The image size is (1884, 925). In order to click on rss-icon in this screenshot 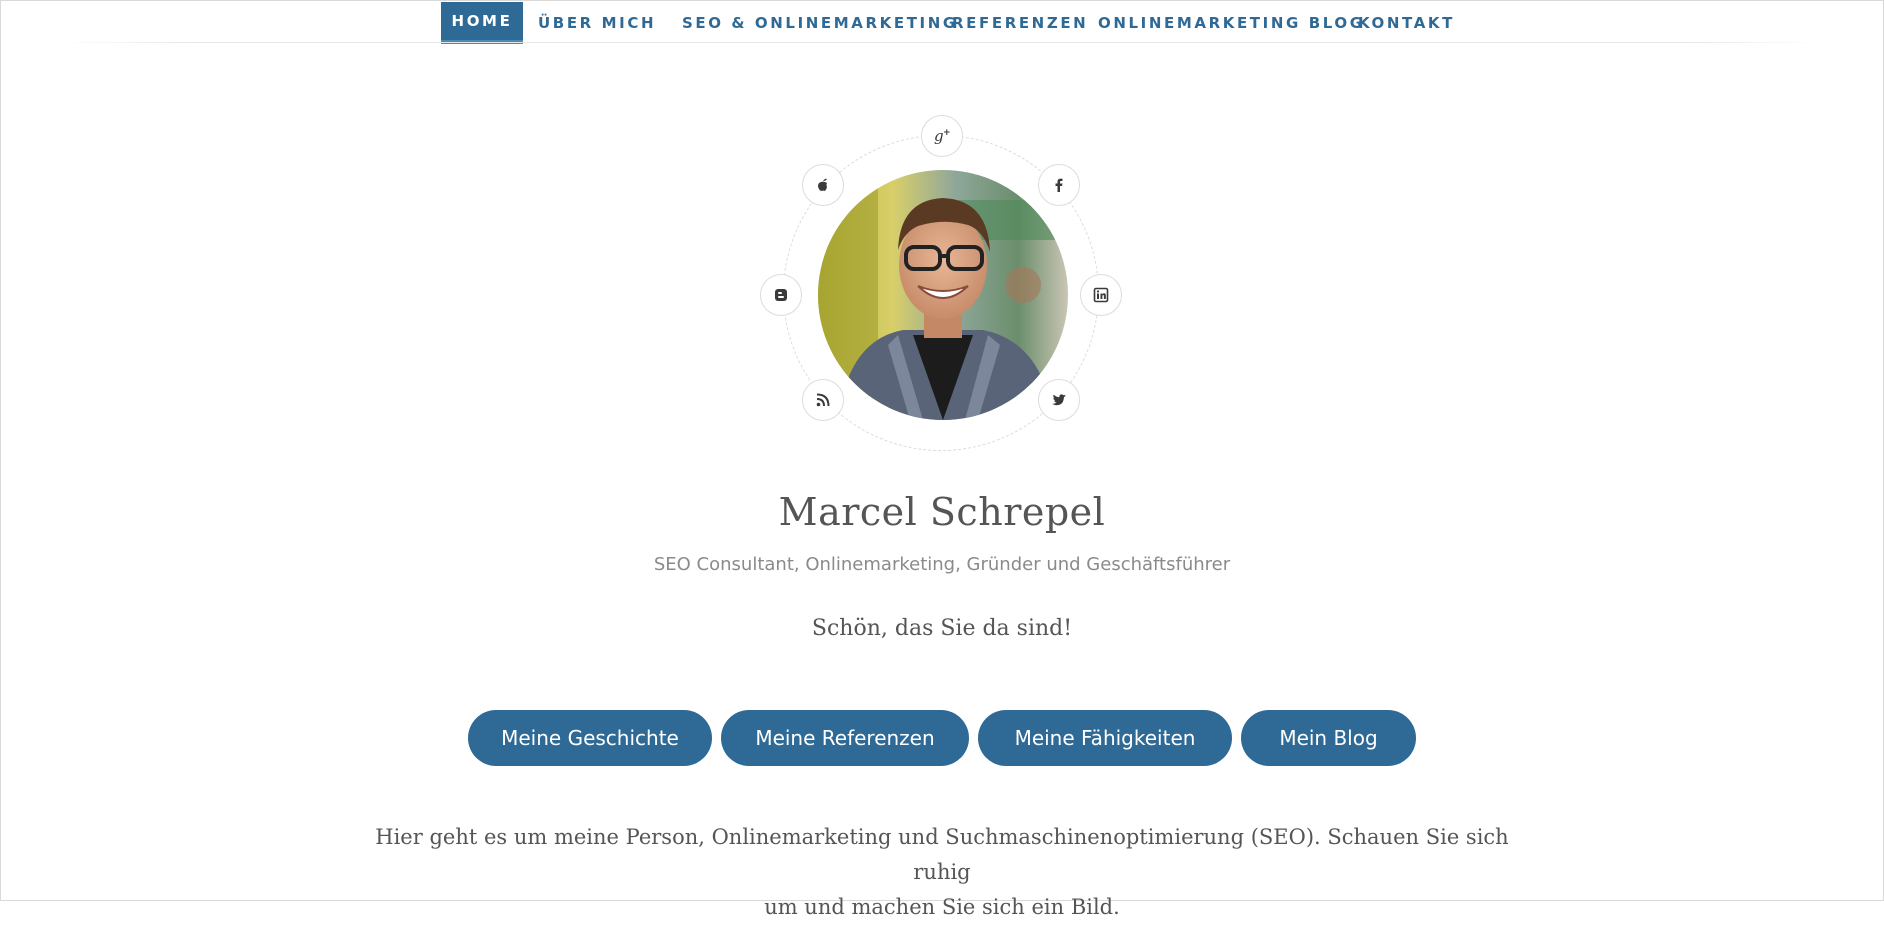, I will do `click(823, 400)`.